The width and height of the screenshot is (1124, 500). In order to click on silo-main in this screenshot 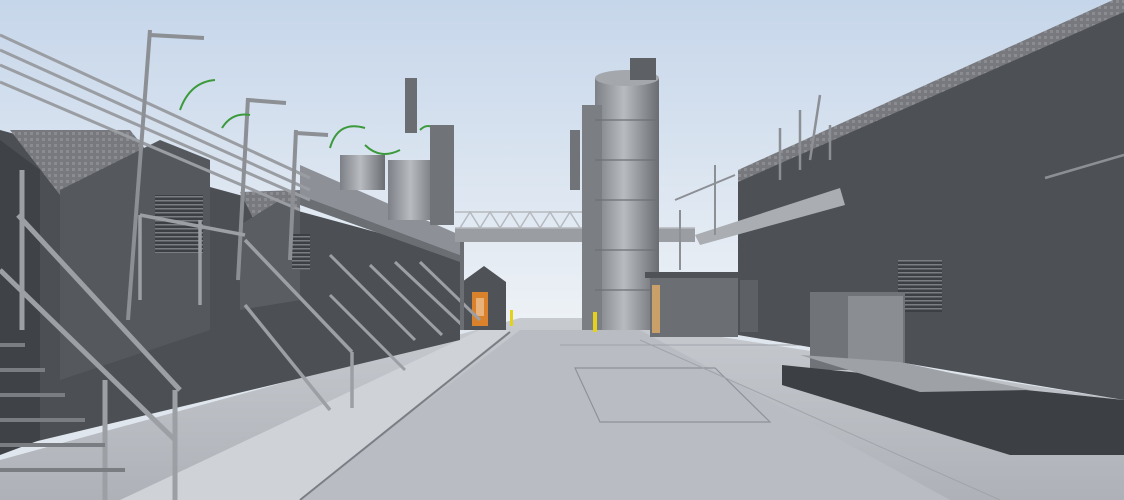, I will do `click(627, 204)`.